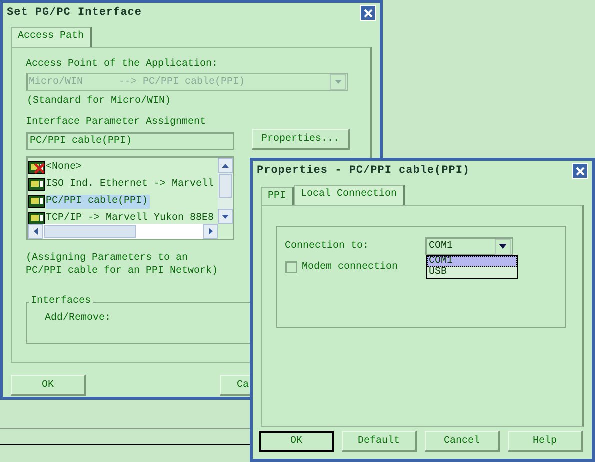  Describe the element at coordinates (74, 13) in the screenshot. I see `window-title: Set PG/PC Interface` at that location.